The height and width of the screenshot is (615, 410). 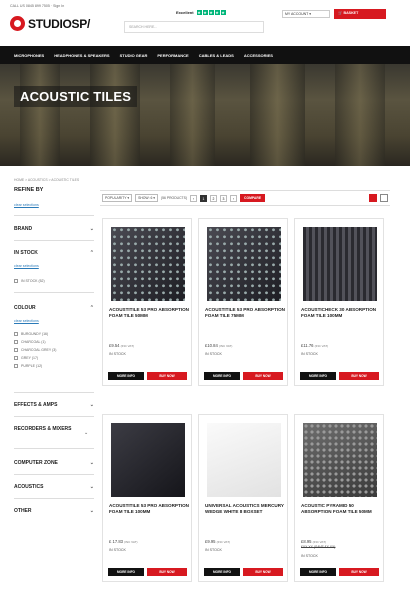 I want to click on category-recorders-mixers: RECORDERS & MIXERS, so click(x=44, y=429).